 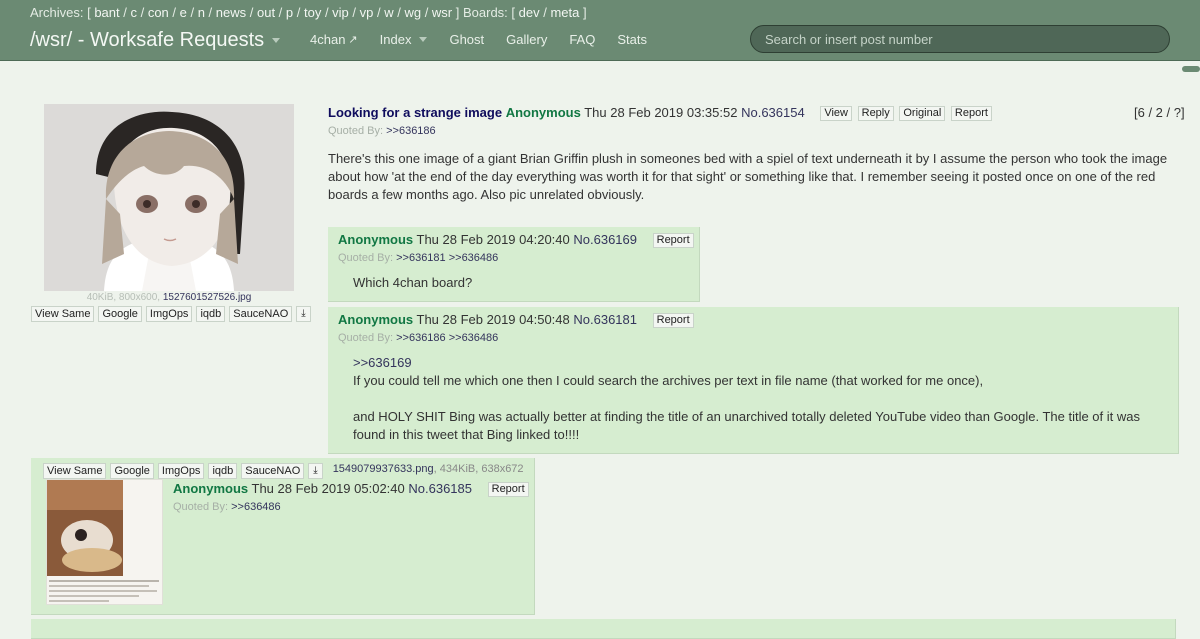 I want to click on archive-link-out: out, so click(x=266, y=12).